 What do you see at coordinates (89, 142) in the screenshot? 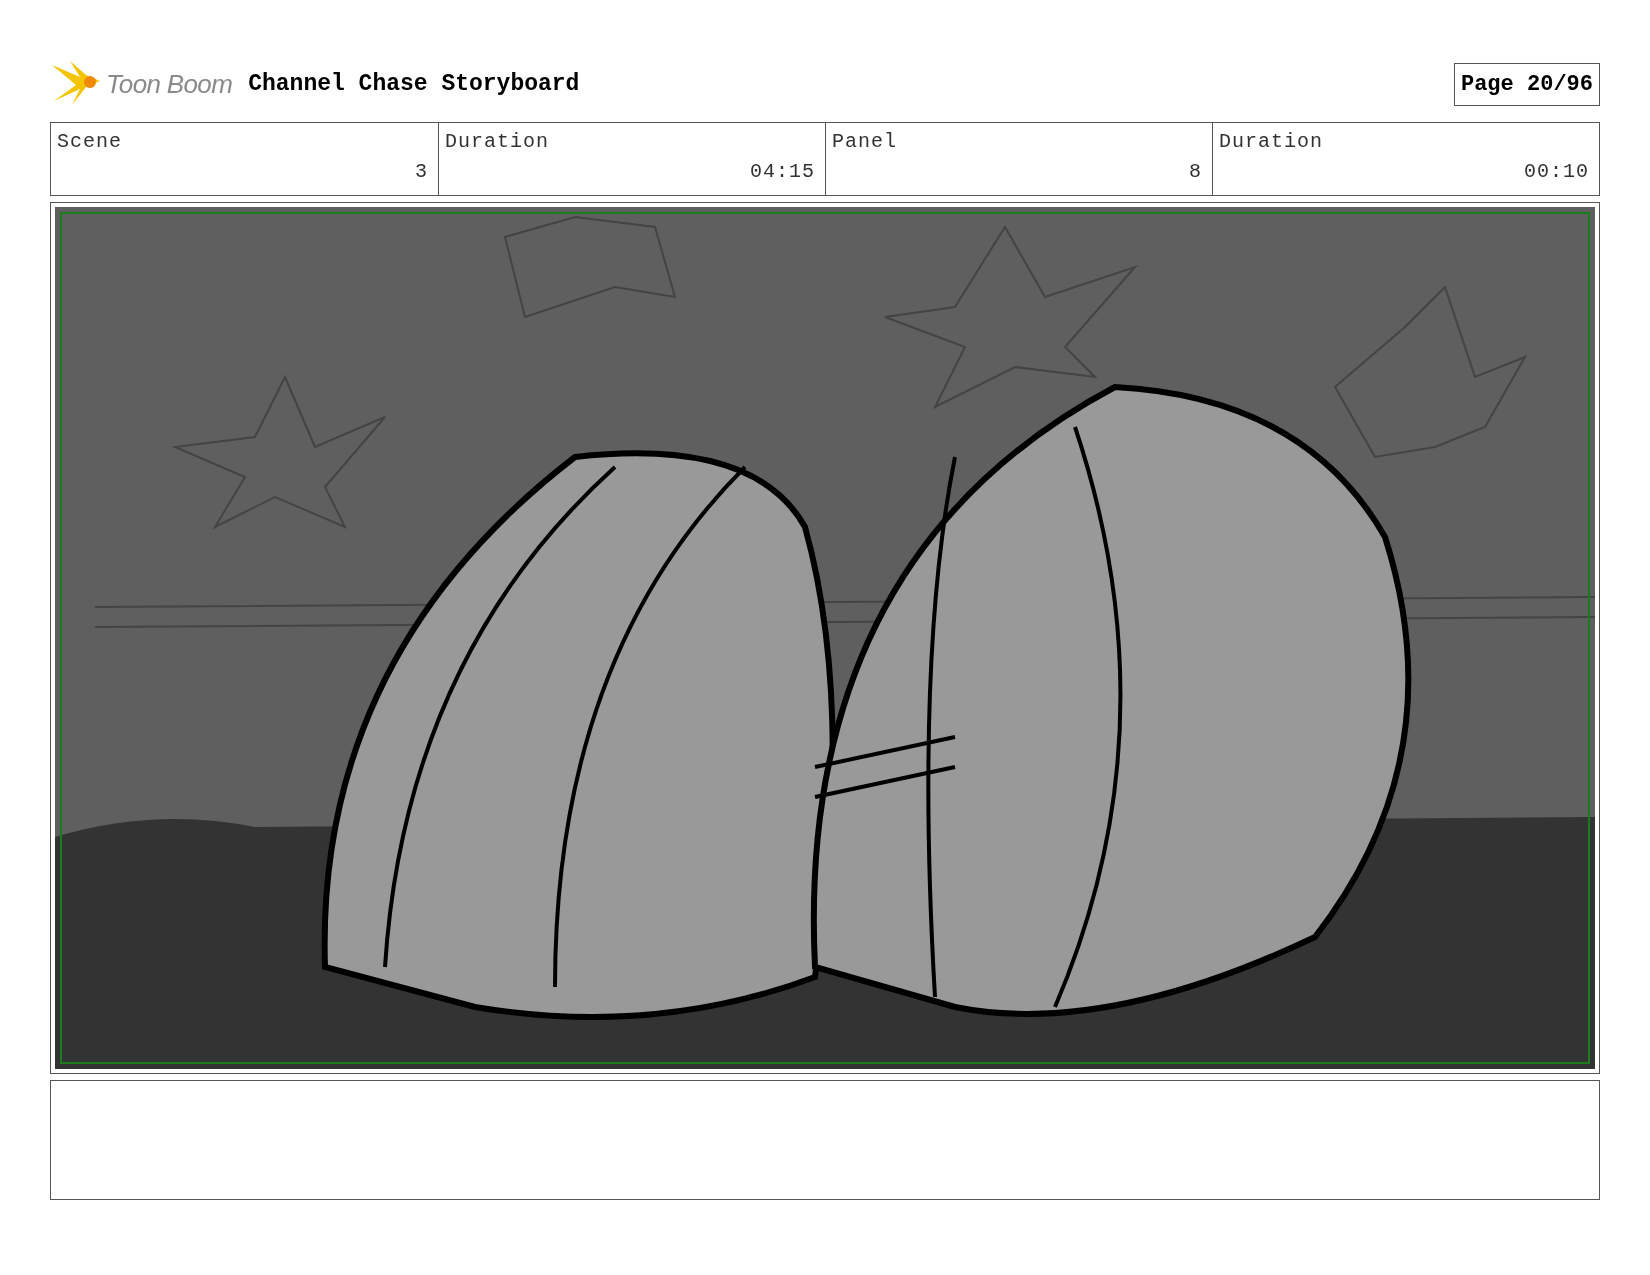
I see `field-label: Scene` at bounding box center [89, 142].